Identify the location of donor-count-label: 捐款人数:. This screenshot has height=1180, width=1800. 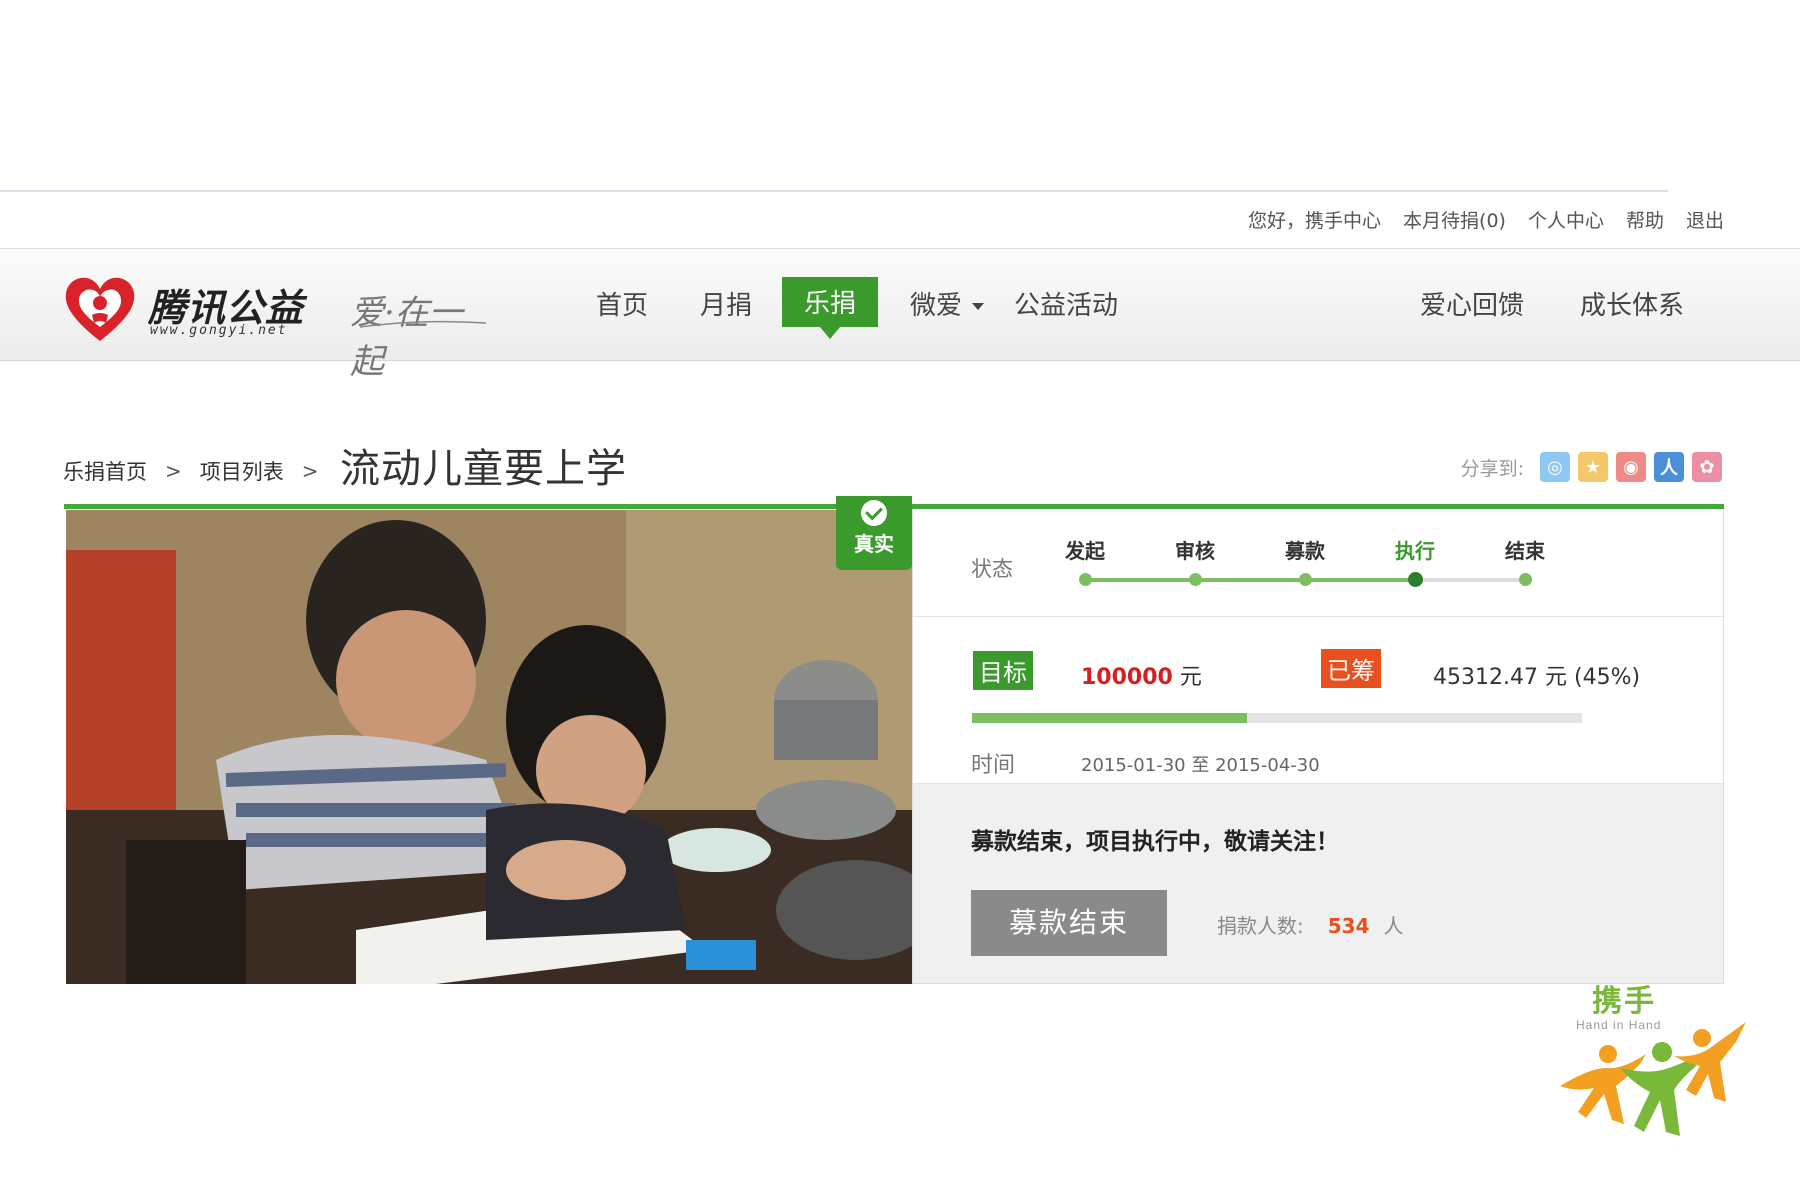
(1260, 926).